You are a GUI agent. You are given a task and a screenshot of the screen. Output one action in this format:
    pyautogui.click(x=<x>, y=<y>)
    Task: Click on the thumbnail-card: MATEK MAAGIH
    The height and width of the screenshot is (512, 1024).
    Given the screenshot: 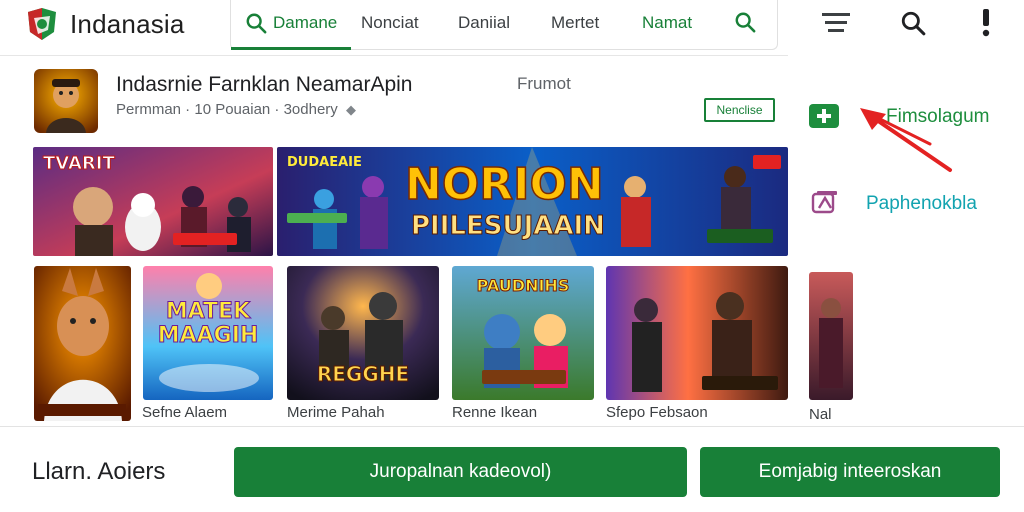 What is the action you would take?
    pyautogui.click(x=208, y=333)
    